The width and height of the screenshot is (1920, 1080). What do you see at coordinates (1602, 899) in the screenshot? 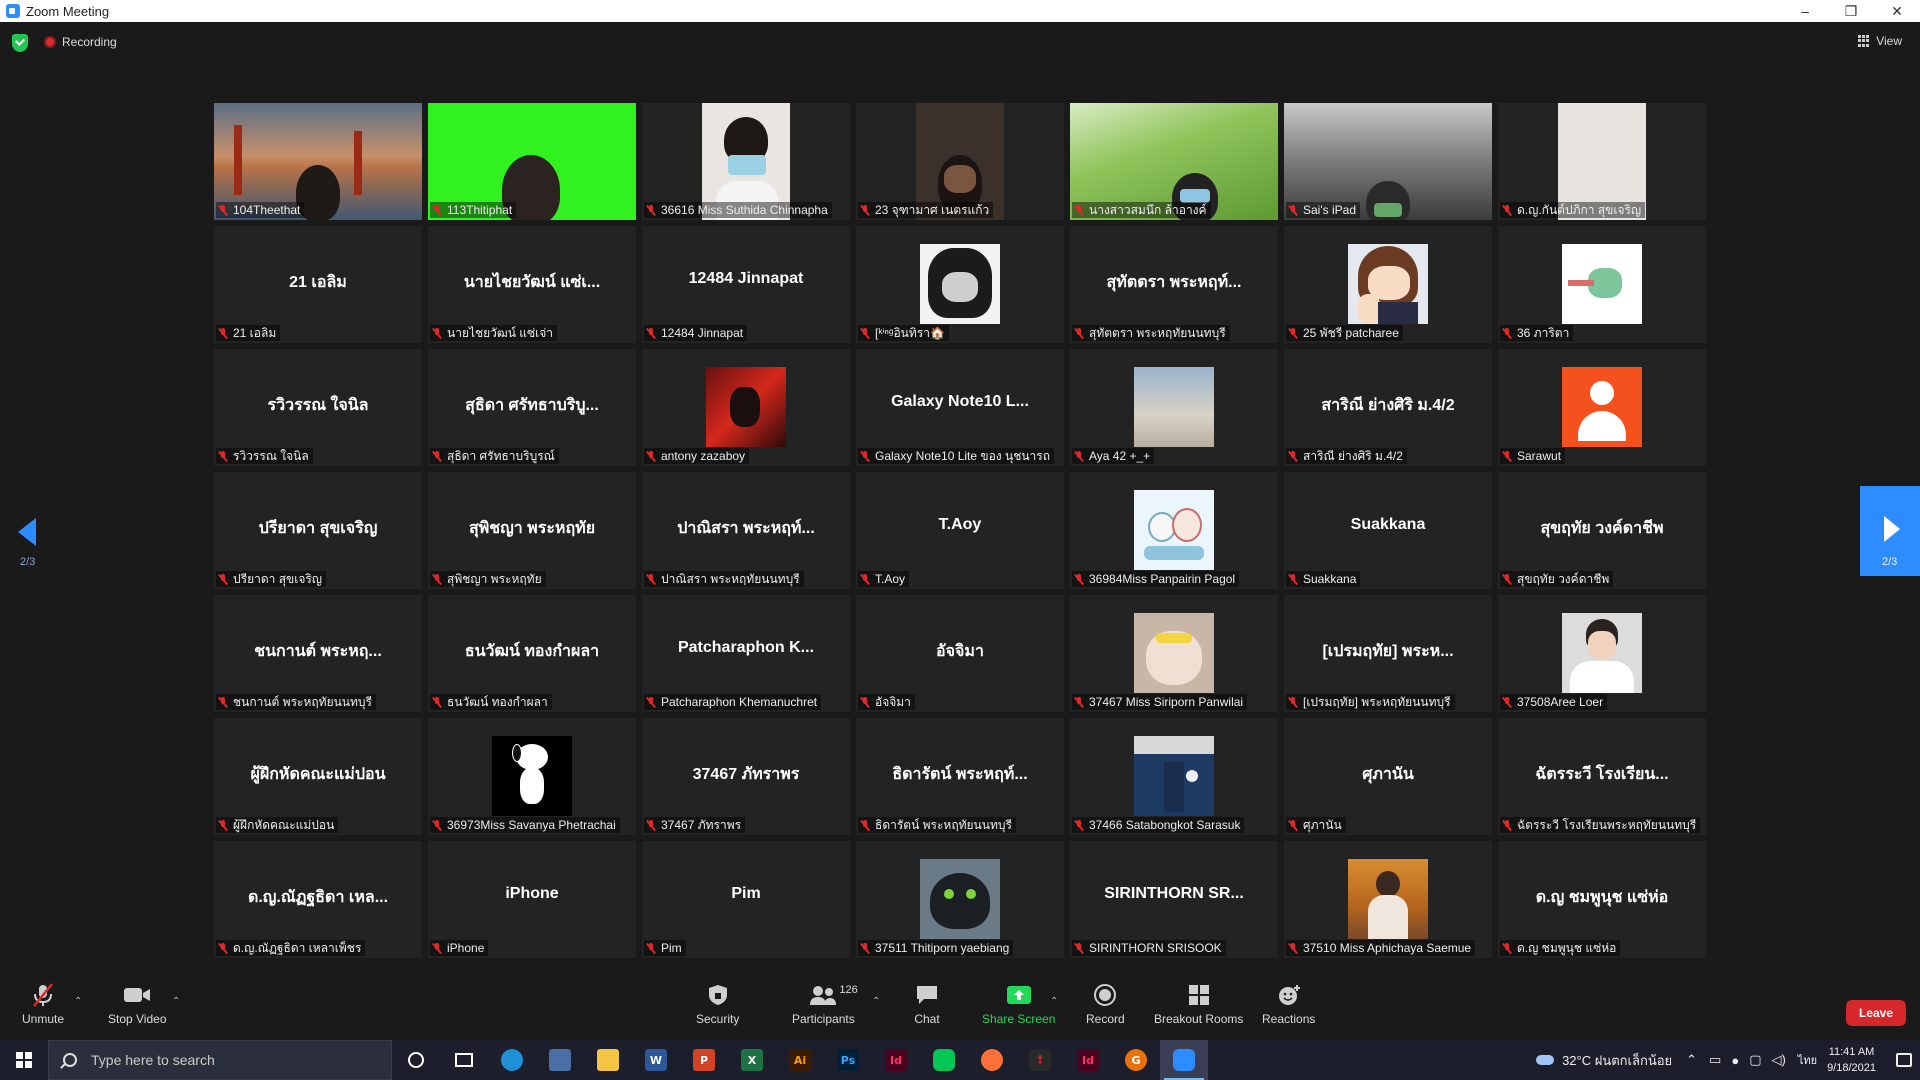
I see `participant-tile: ด.ญ ชมพูนุช แซ่ห่อ ด.ญ ชมพูนุช แซ่ห่อ` at bounding box center [1602, 899].